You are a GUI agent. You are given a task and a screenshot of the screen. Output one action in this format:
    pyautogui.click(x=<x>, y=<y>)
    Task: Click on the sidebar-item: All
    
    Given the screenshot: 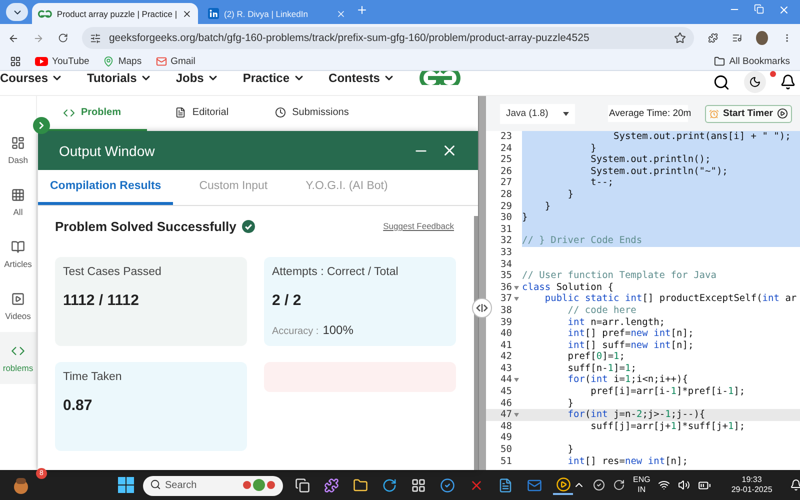 What is the action you would take?
    pyautogui.click(x=18, y=202)
    